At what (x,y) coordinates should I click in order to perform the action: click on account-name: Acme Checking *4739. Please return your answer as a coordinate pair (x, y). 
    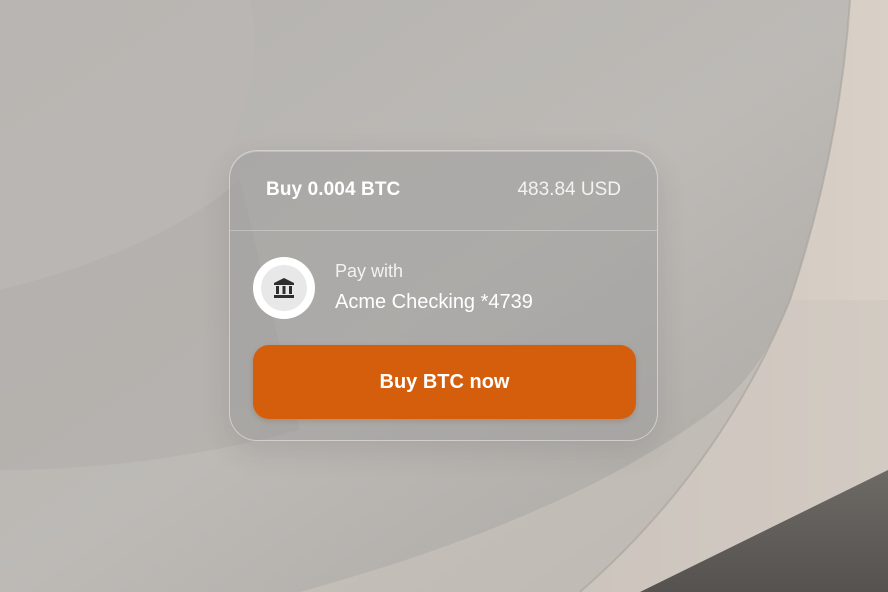
    Looking at the image, I should click on (434, 302).